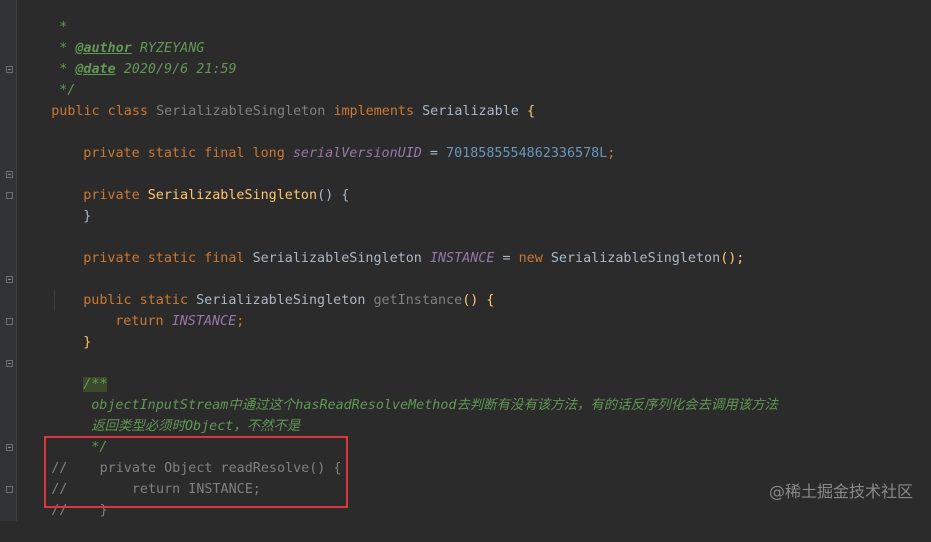  I want to click on interface-name: Serializable, so click(474, 111).